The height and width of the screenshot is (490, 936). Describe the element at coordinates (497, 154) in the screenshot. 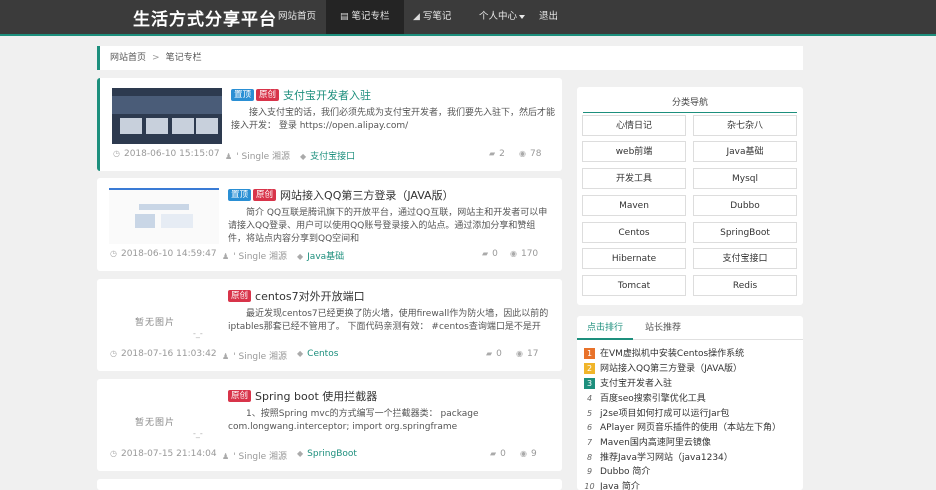

I see `article-comments: ▰ 2` at that location.